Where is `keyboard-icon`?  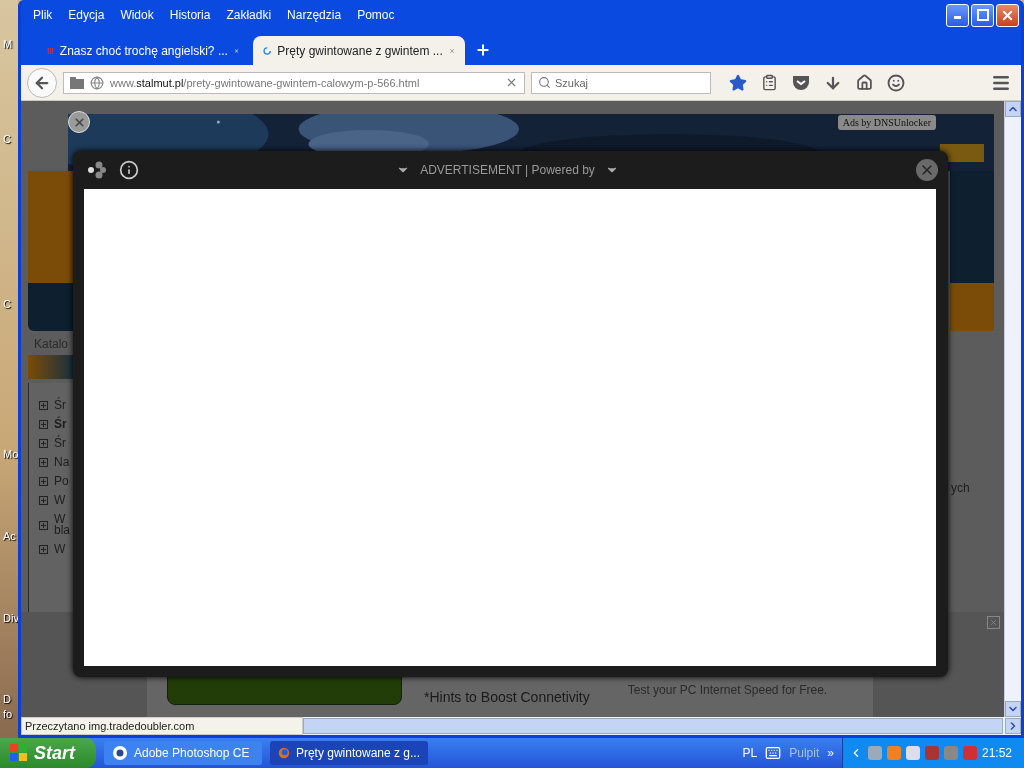
keyboard-icon is located at coordinates (773, 753).